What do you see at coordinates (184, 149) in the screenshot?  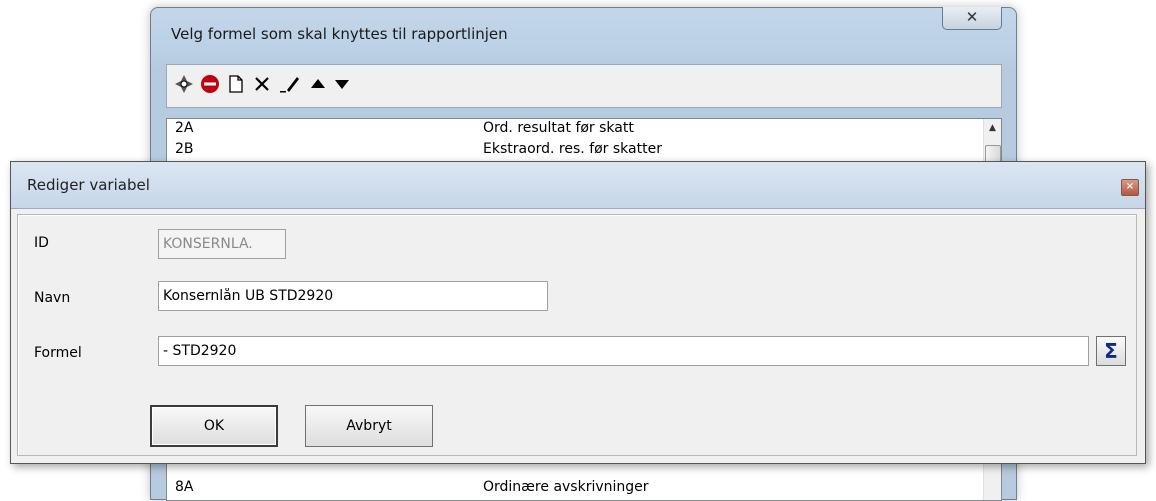 I see `list-item-code: 2B` at bounding box center [184, 149].